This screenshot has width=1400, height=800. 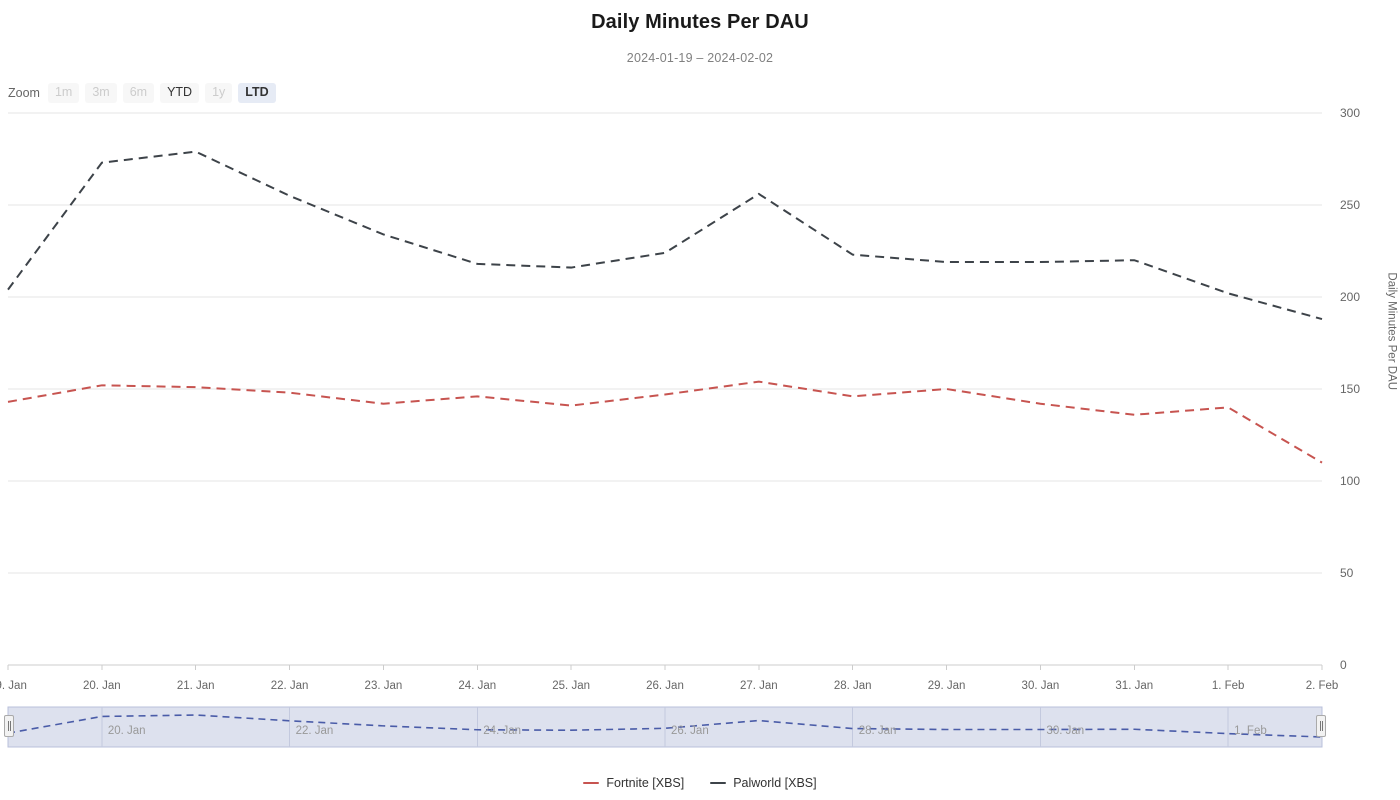 What do you see at coordinates (1322, 686) in the screenshot?
I see `x-tick-label: 2. Feb` at bounding box center [1322, 686].